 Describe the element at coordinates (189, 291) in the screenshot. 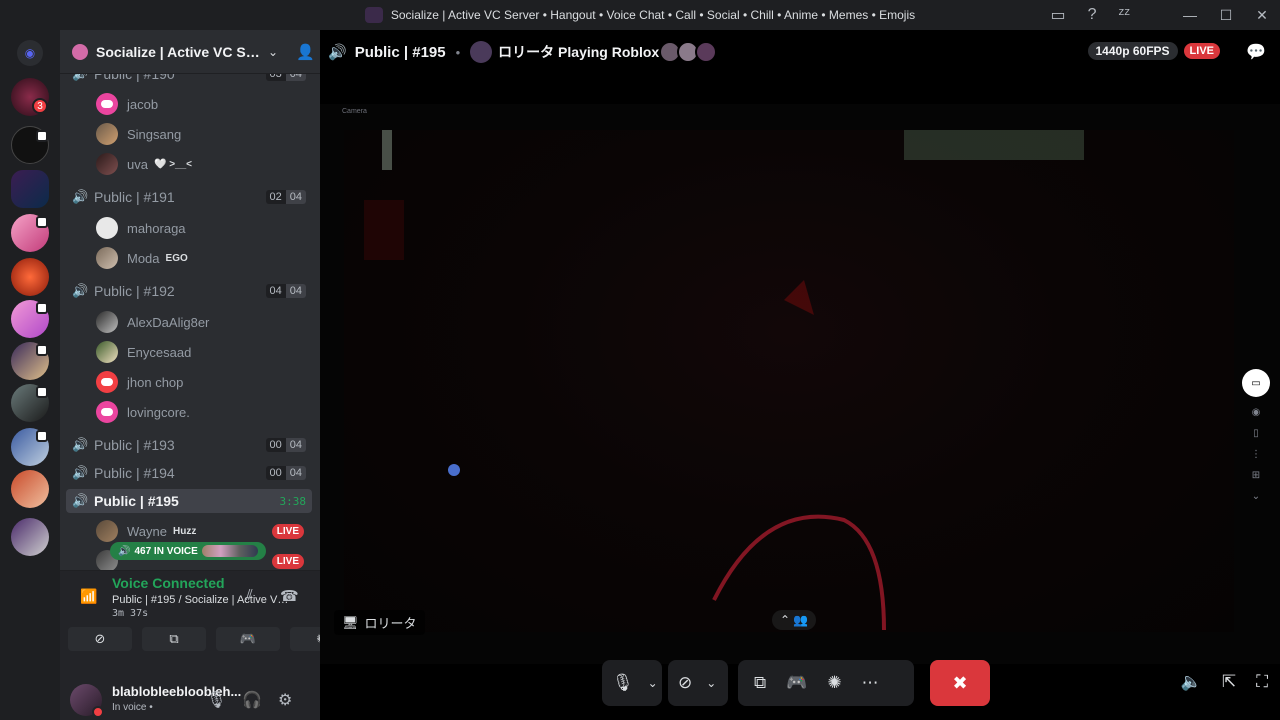

I see `voice-channel-192: 🔊 Public | #192 04 04` at that location.